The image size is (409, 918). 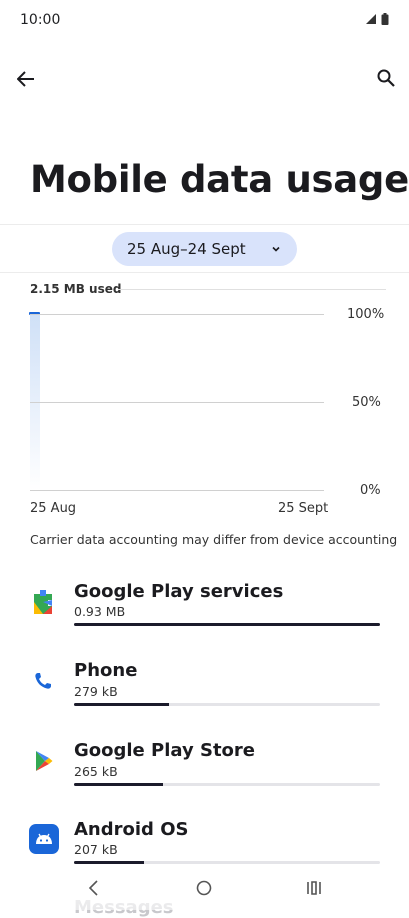 I want to click on back-button, so click(x=26, y=79).